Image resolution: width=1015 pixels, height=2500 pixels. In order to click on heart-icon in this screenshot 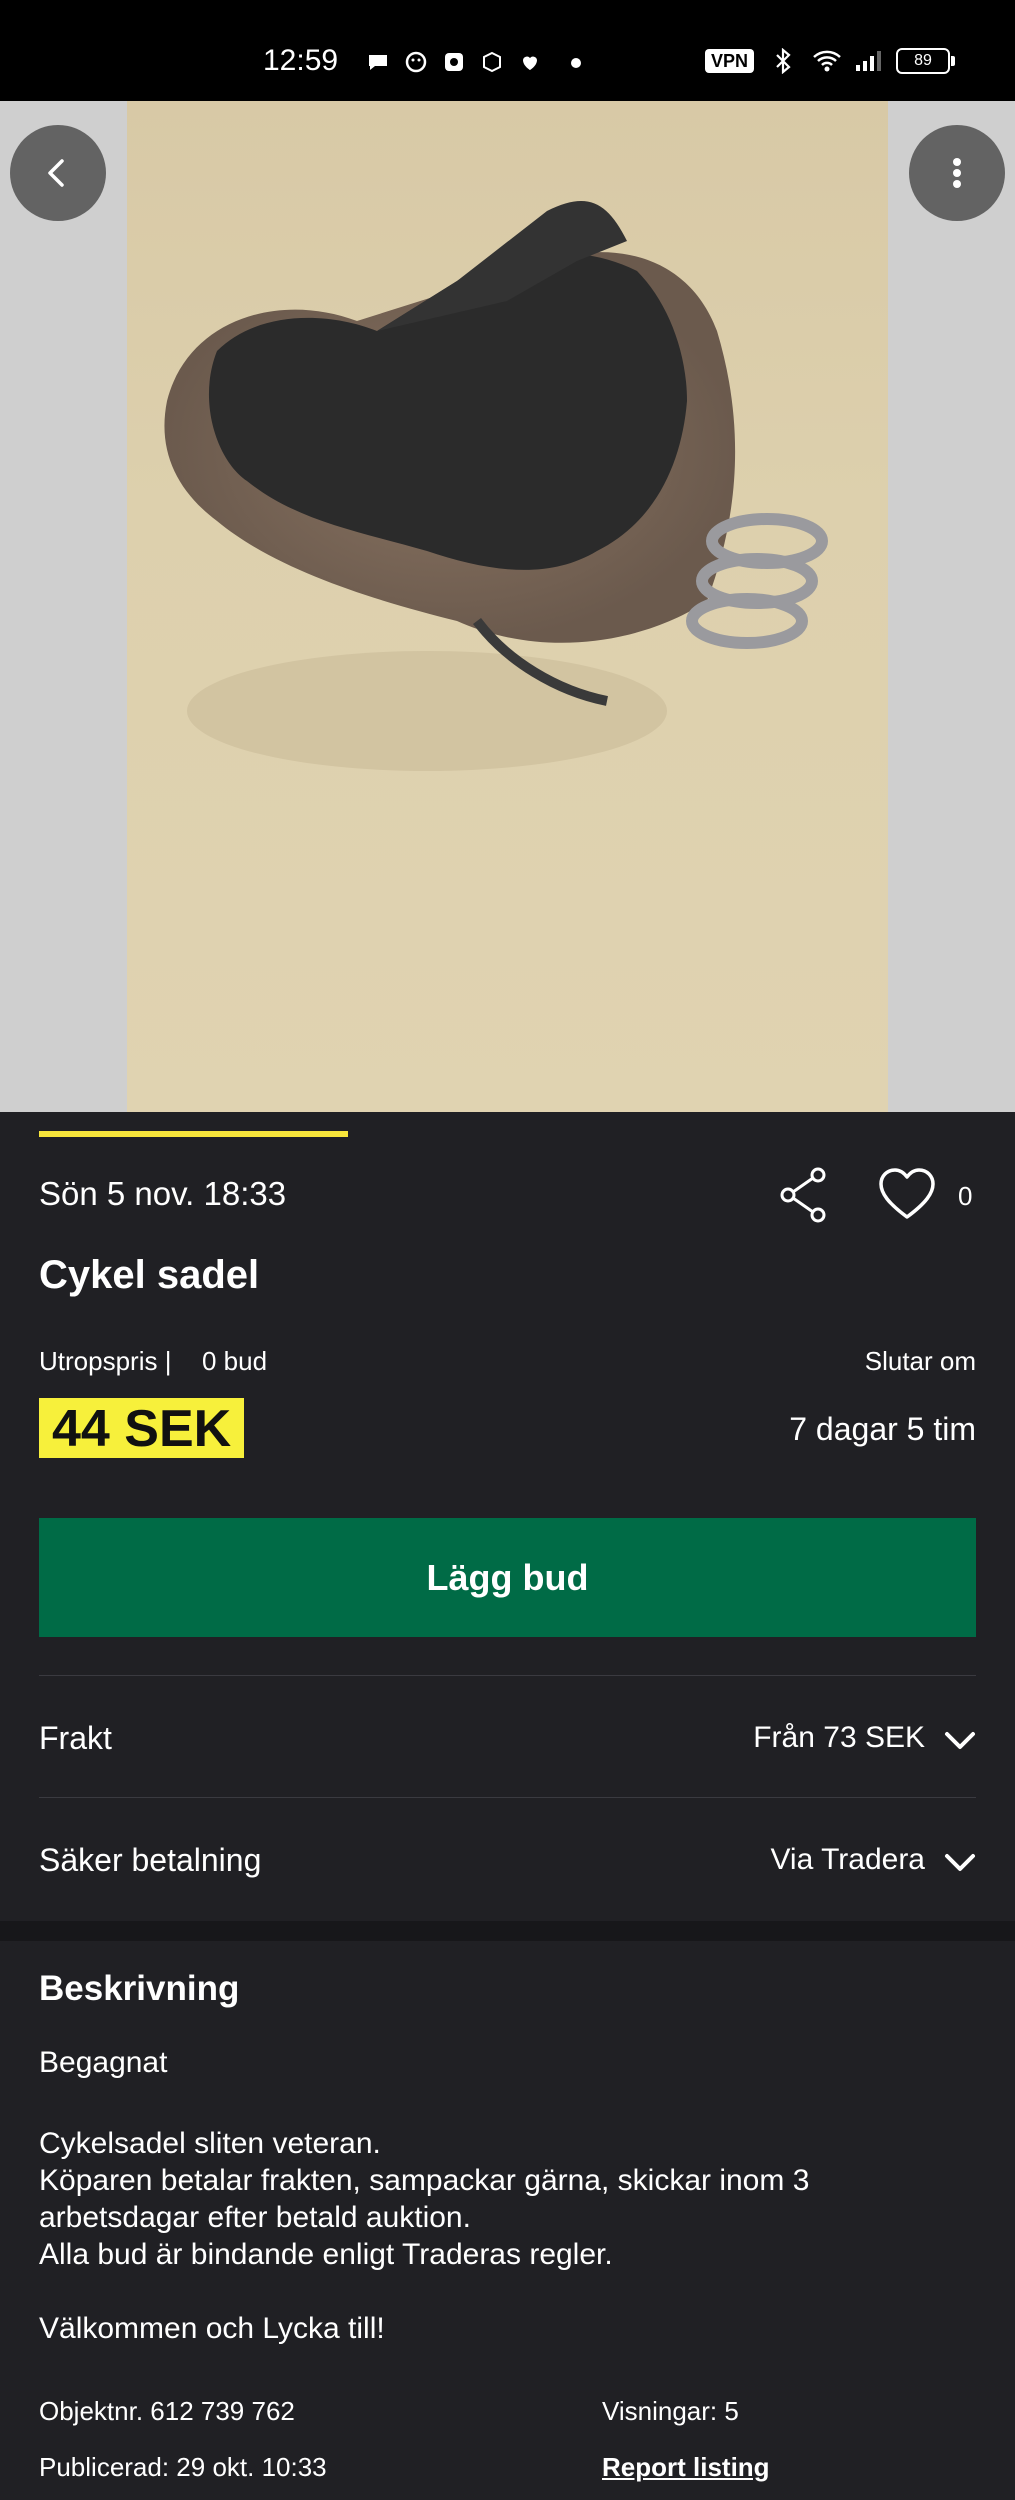, I will do `click(907, 1193)`.